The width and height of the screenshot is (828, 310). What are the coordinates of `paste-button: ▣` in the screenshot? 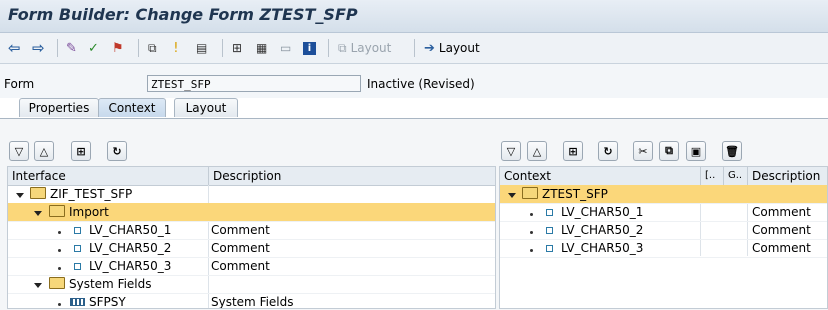 It's located at (696, 151).